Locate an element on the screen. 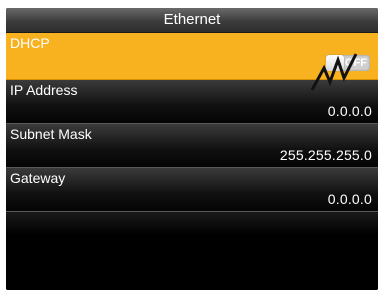 This screenshot has height=291, width=380. window-title: Ethernet is located at coordinates (192, 19).